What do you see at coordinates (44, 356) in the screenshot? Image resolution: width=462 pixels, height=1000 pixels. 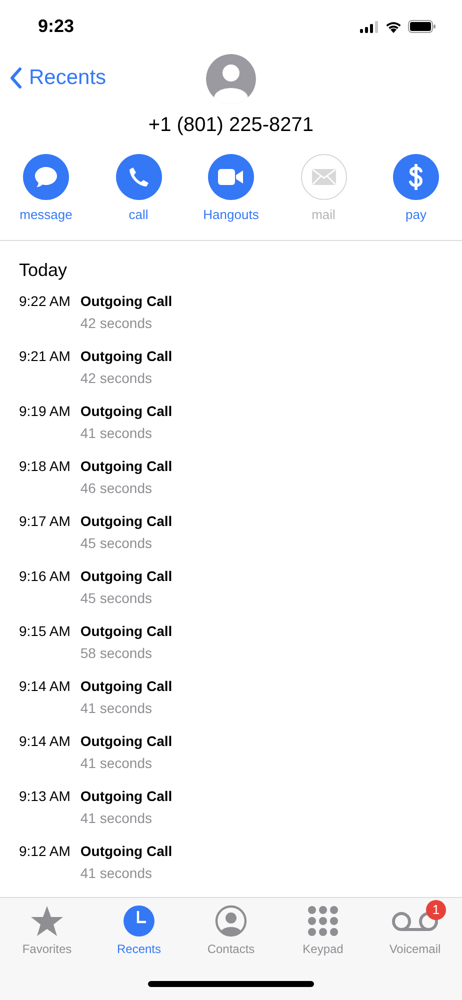 I see `call-time: 9:21 AM` at bounding box center [44, 356].